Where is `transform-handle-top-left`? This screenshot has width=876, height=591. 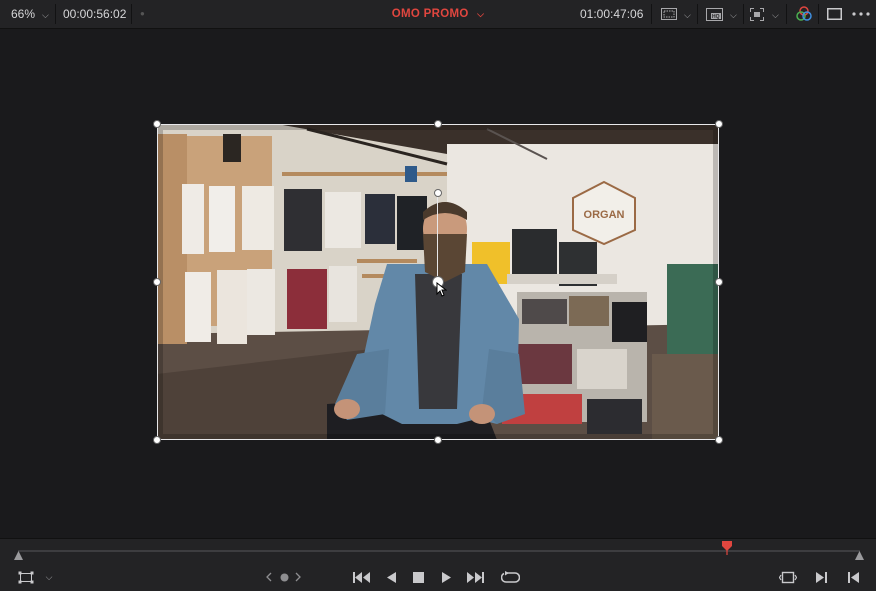 transform-handle-top-left is located at coordinates (157, 124).